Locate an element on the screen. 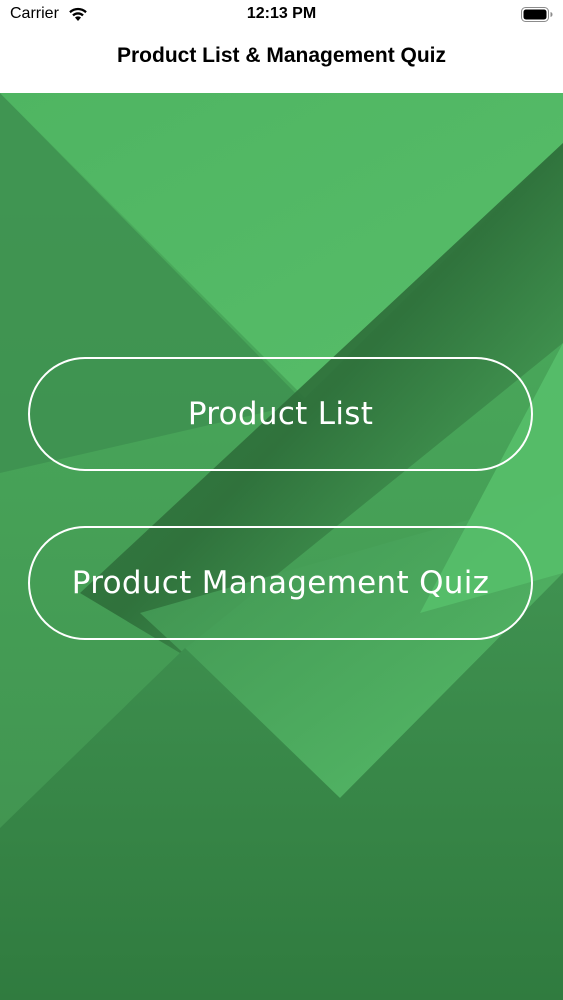 The height and width of the screenshot is (1000, 563). status-bar: Carrier 12:13 PM is located at coordinates (281, 15).